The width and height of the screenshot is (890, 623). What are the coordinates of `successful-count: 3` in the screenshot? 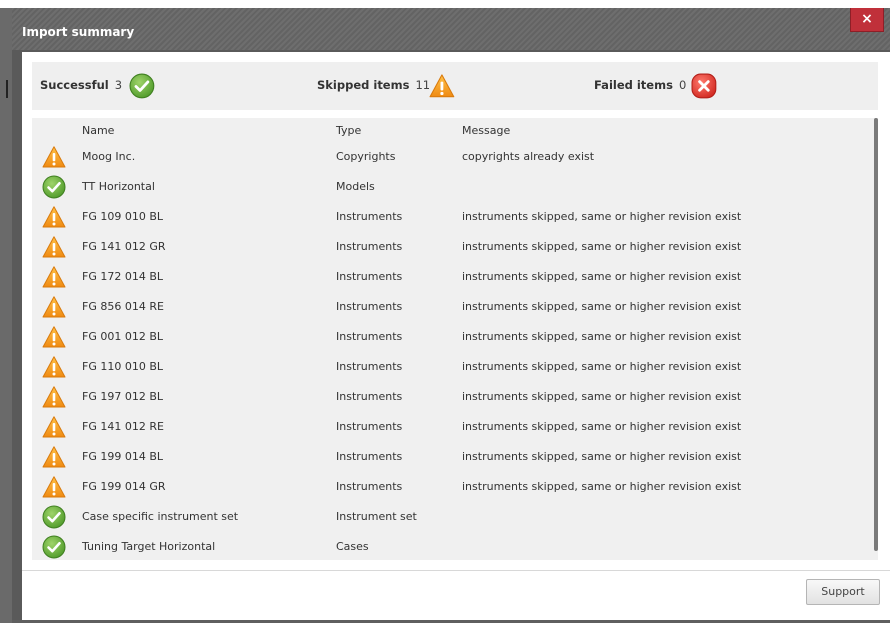 It's located at (118, 85).